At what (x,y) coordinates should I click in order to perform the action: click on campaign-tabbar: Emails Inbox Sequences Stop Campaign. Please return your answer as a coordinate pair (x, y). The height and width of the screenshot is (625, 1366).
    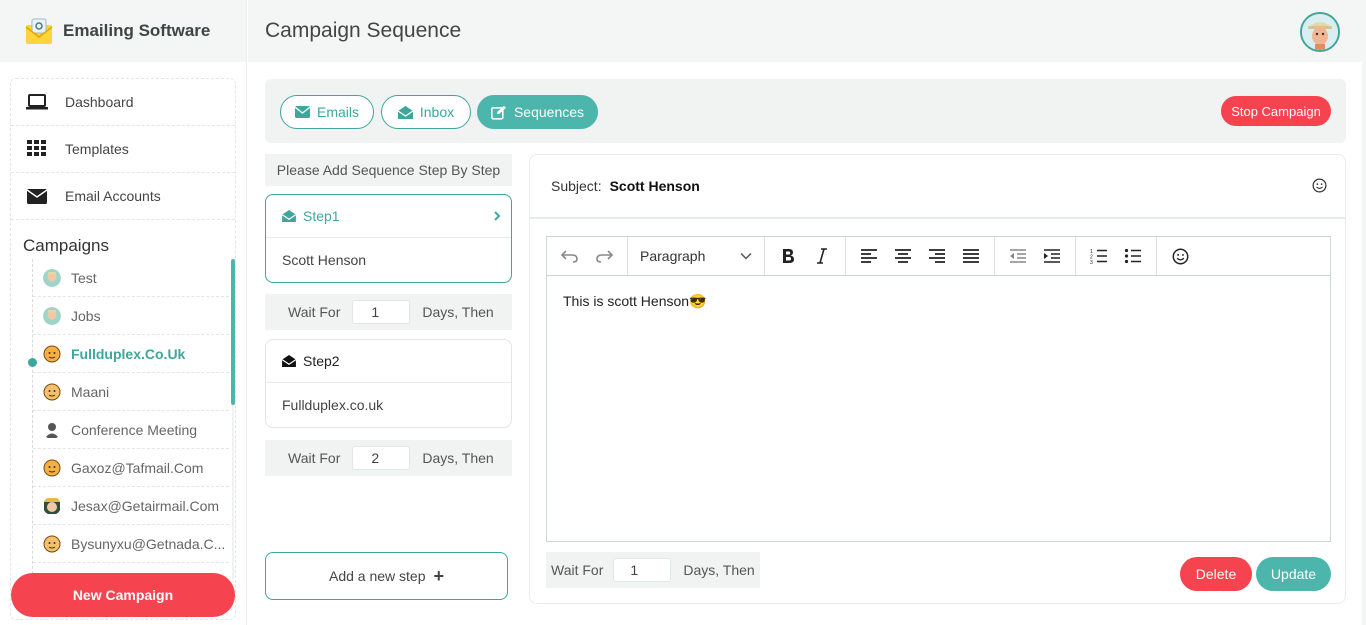
    Looking at the image, I should click on (805, 111).